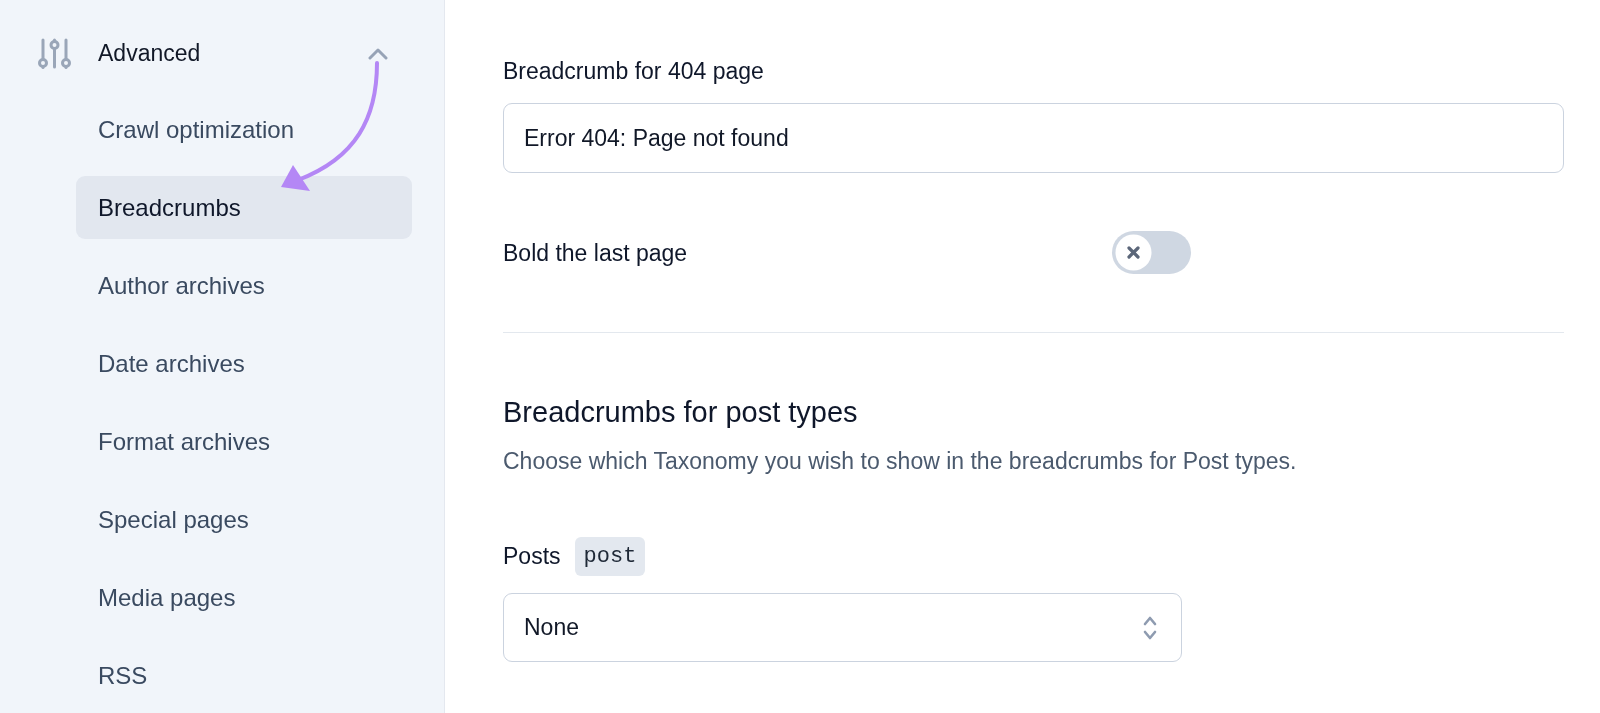 The width and height of the screenshot is (1600, 713). What do you see at coordinates (900, 461) in the screenshot?
I see `section-description: Choose which Taxonomy you wish to show in the breadcrumbs for Post types.` at bounding box center [900, 461].